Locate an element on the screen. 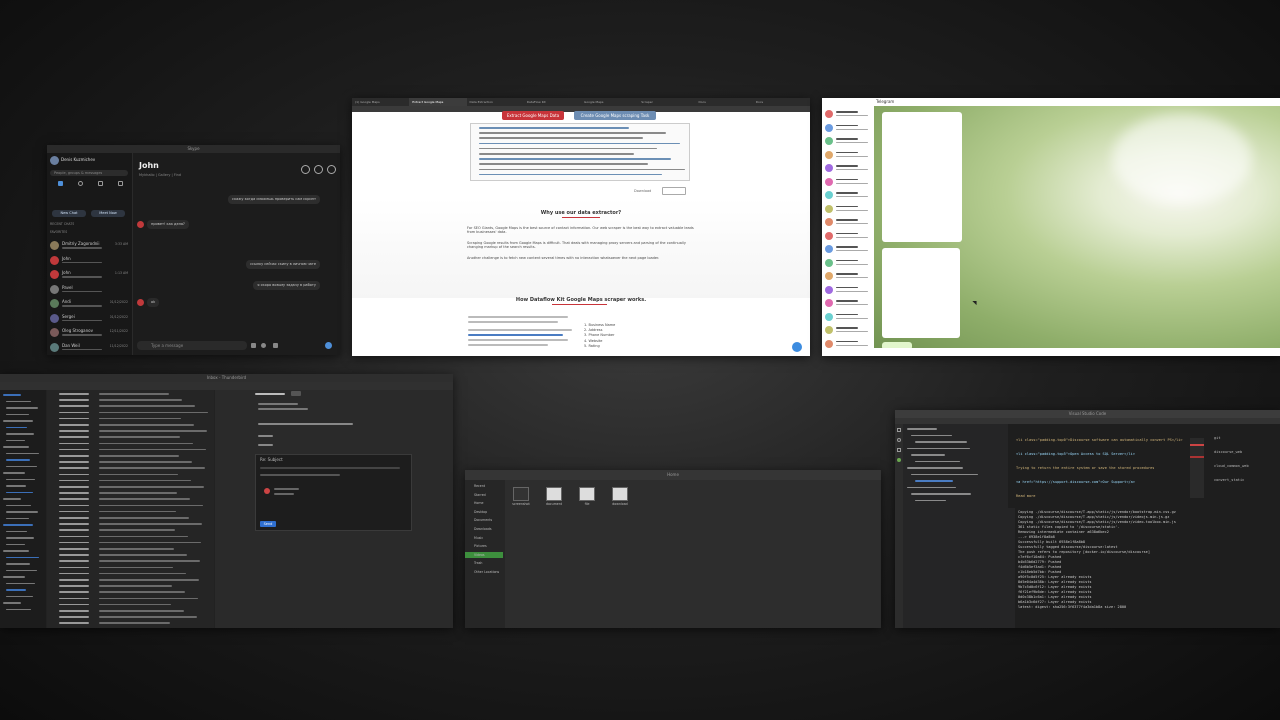  export-label: Download is located at coordinates (642, 191).